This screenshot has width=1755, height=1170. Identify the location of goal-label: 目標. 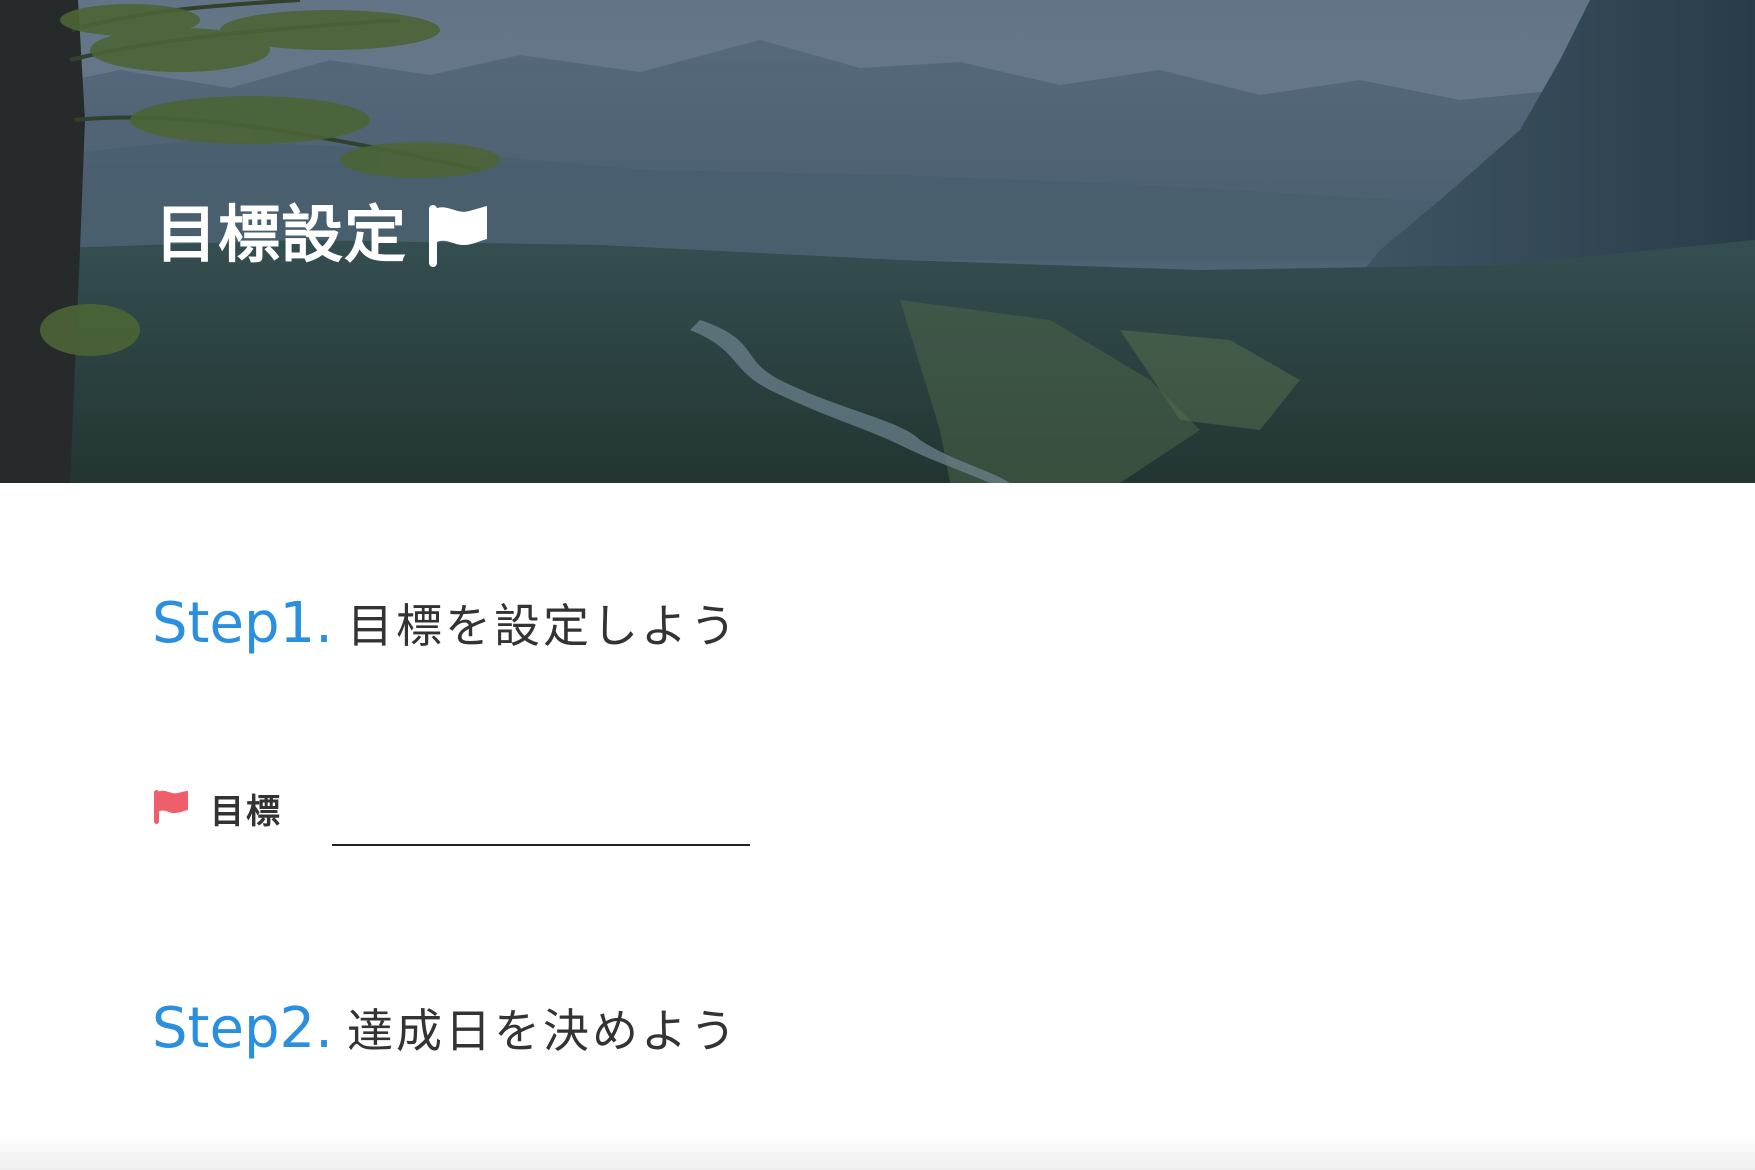
(246, 812).